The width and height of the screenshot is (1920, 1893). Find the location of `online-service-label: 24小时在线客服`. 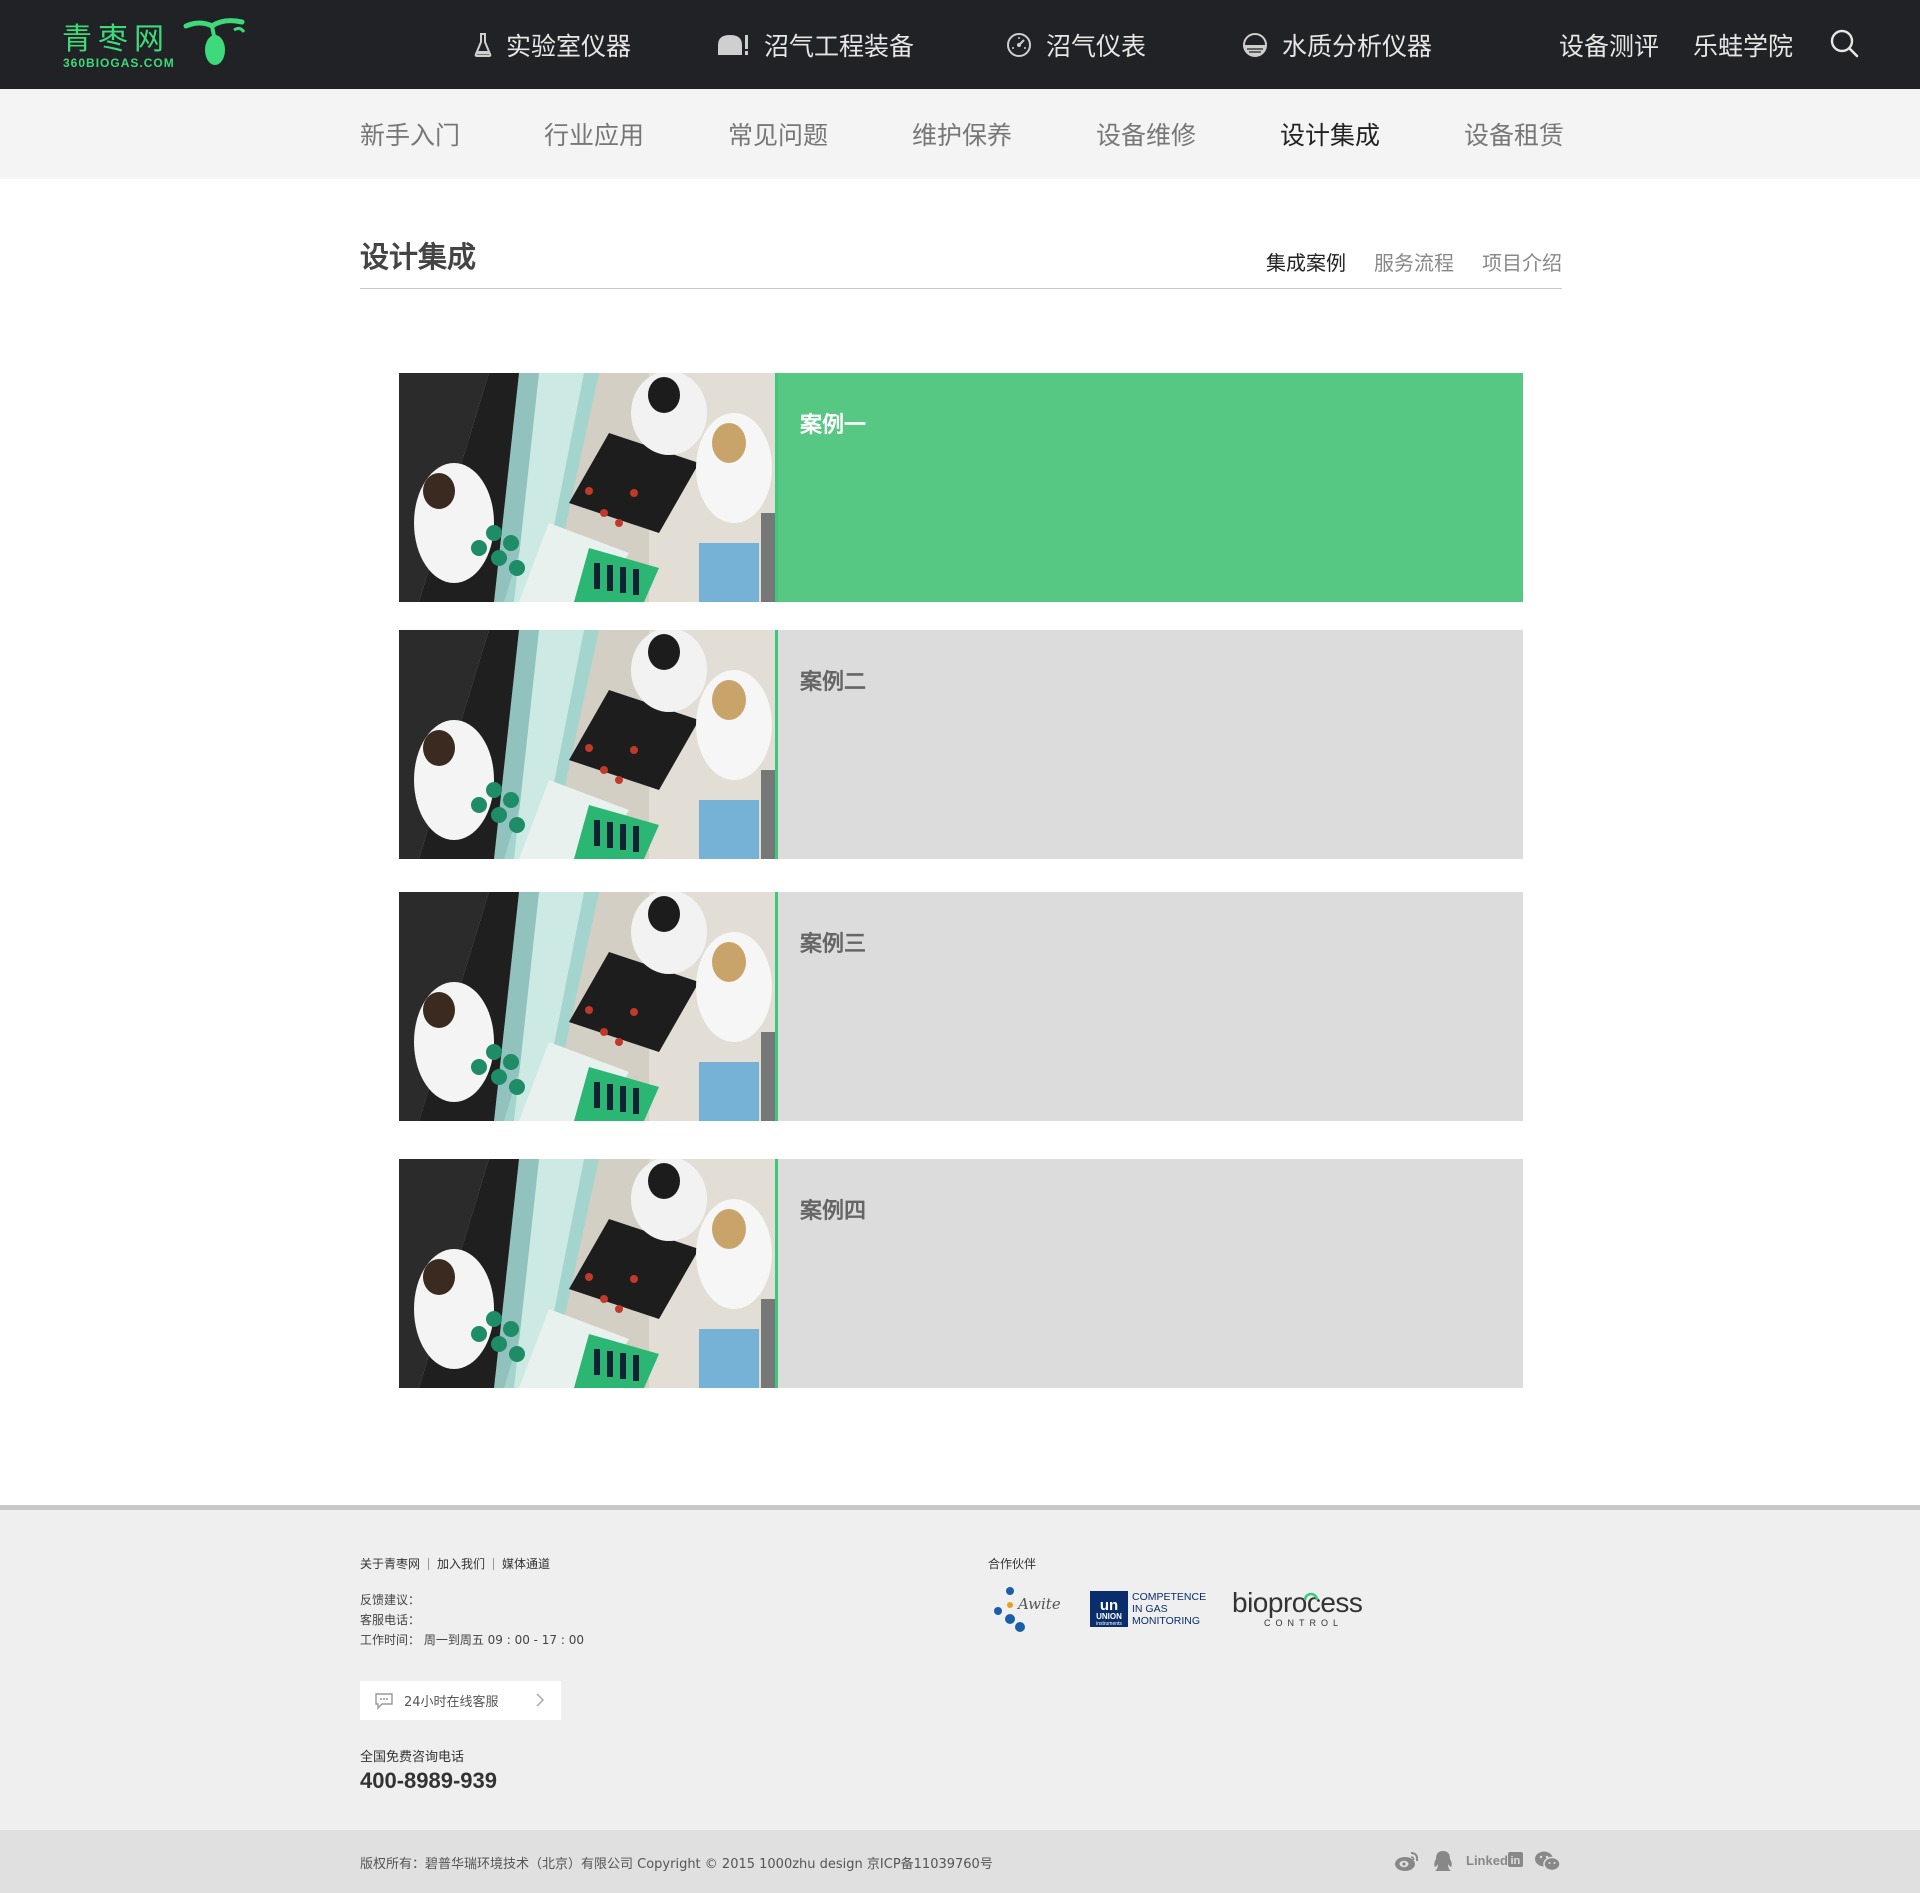

online-service-label: 24小时在线客服 is located at coordinates (451, 1702).